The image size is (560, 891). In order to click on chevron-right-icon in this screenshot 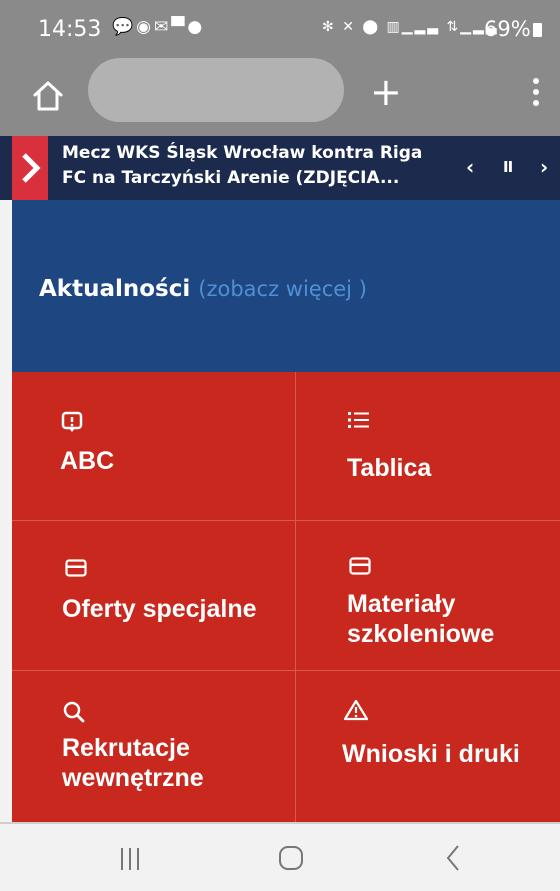, I will do `click(31, 168)`.